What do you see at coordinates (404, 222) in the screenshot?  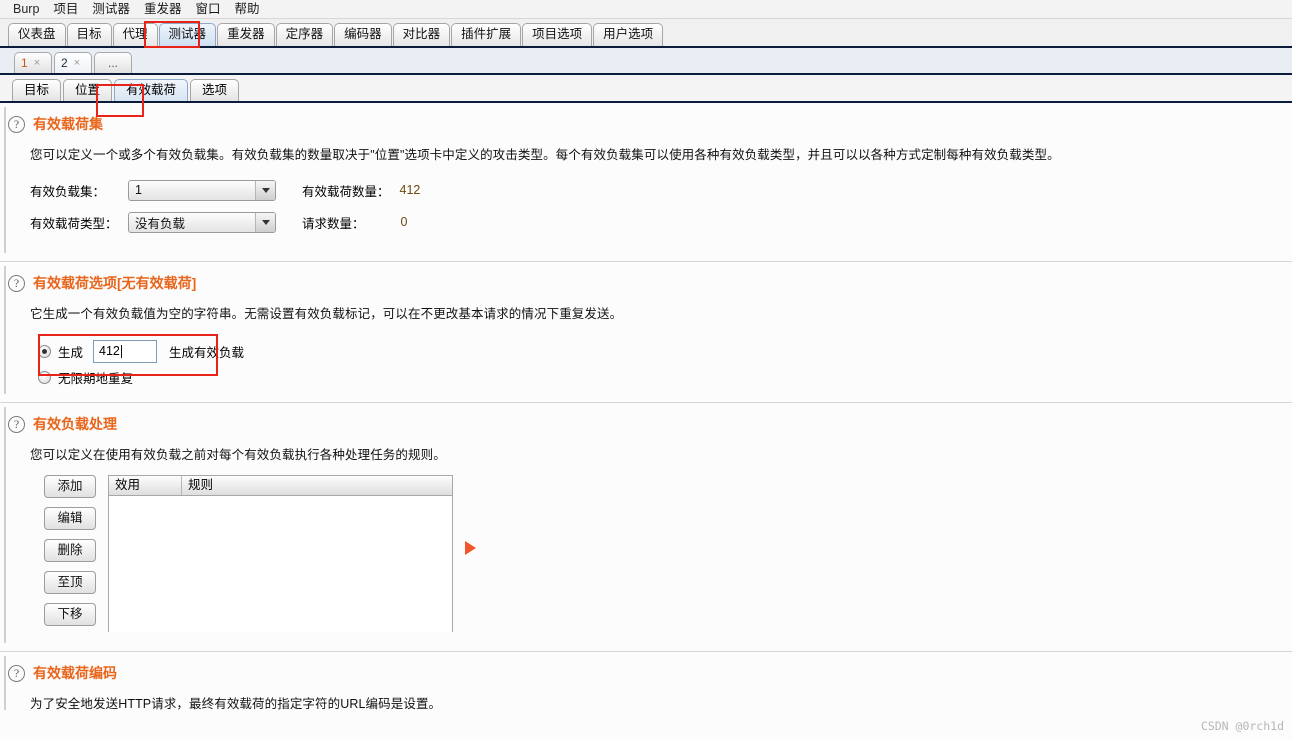 I see `request-count-value: 0` at bounding box center [404, 222].